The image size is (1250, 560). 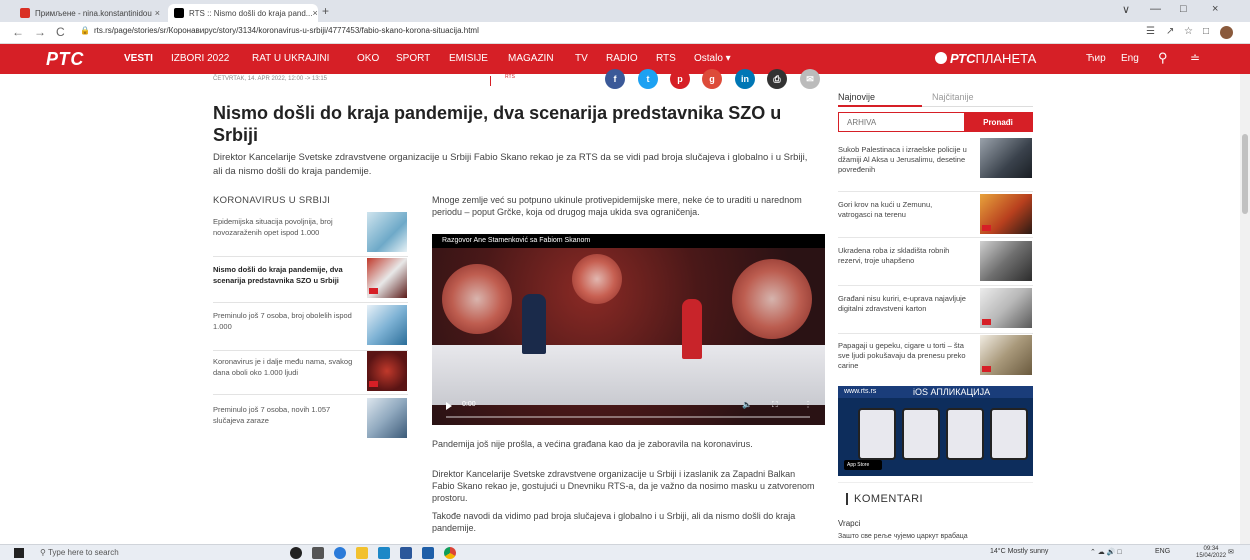 What do you see at coordinates (986, 228) in the screenshot?
I see `video-camera-icon` at bounding box center [986, 228].